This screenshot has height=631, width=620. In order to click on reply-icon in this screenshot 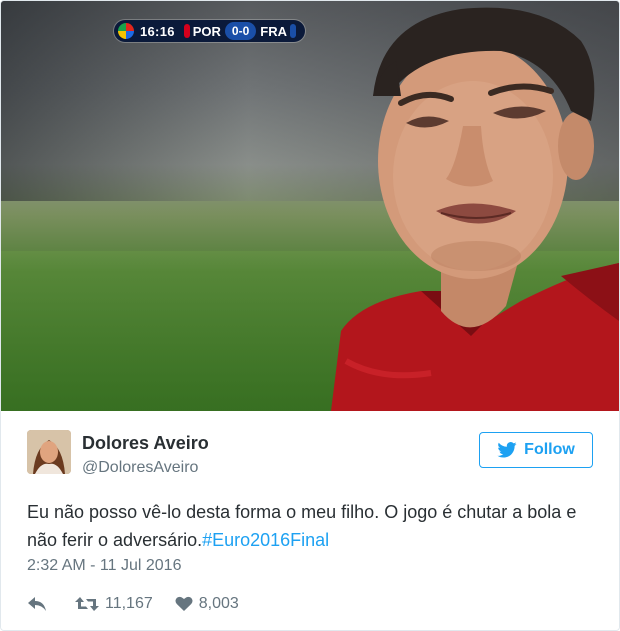, I will do `click(37, 604)`.